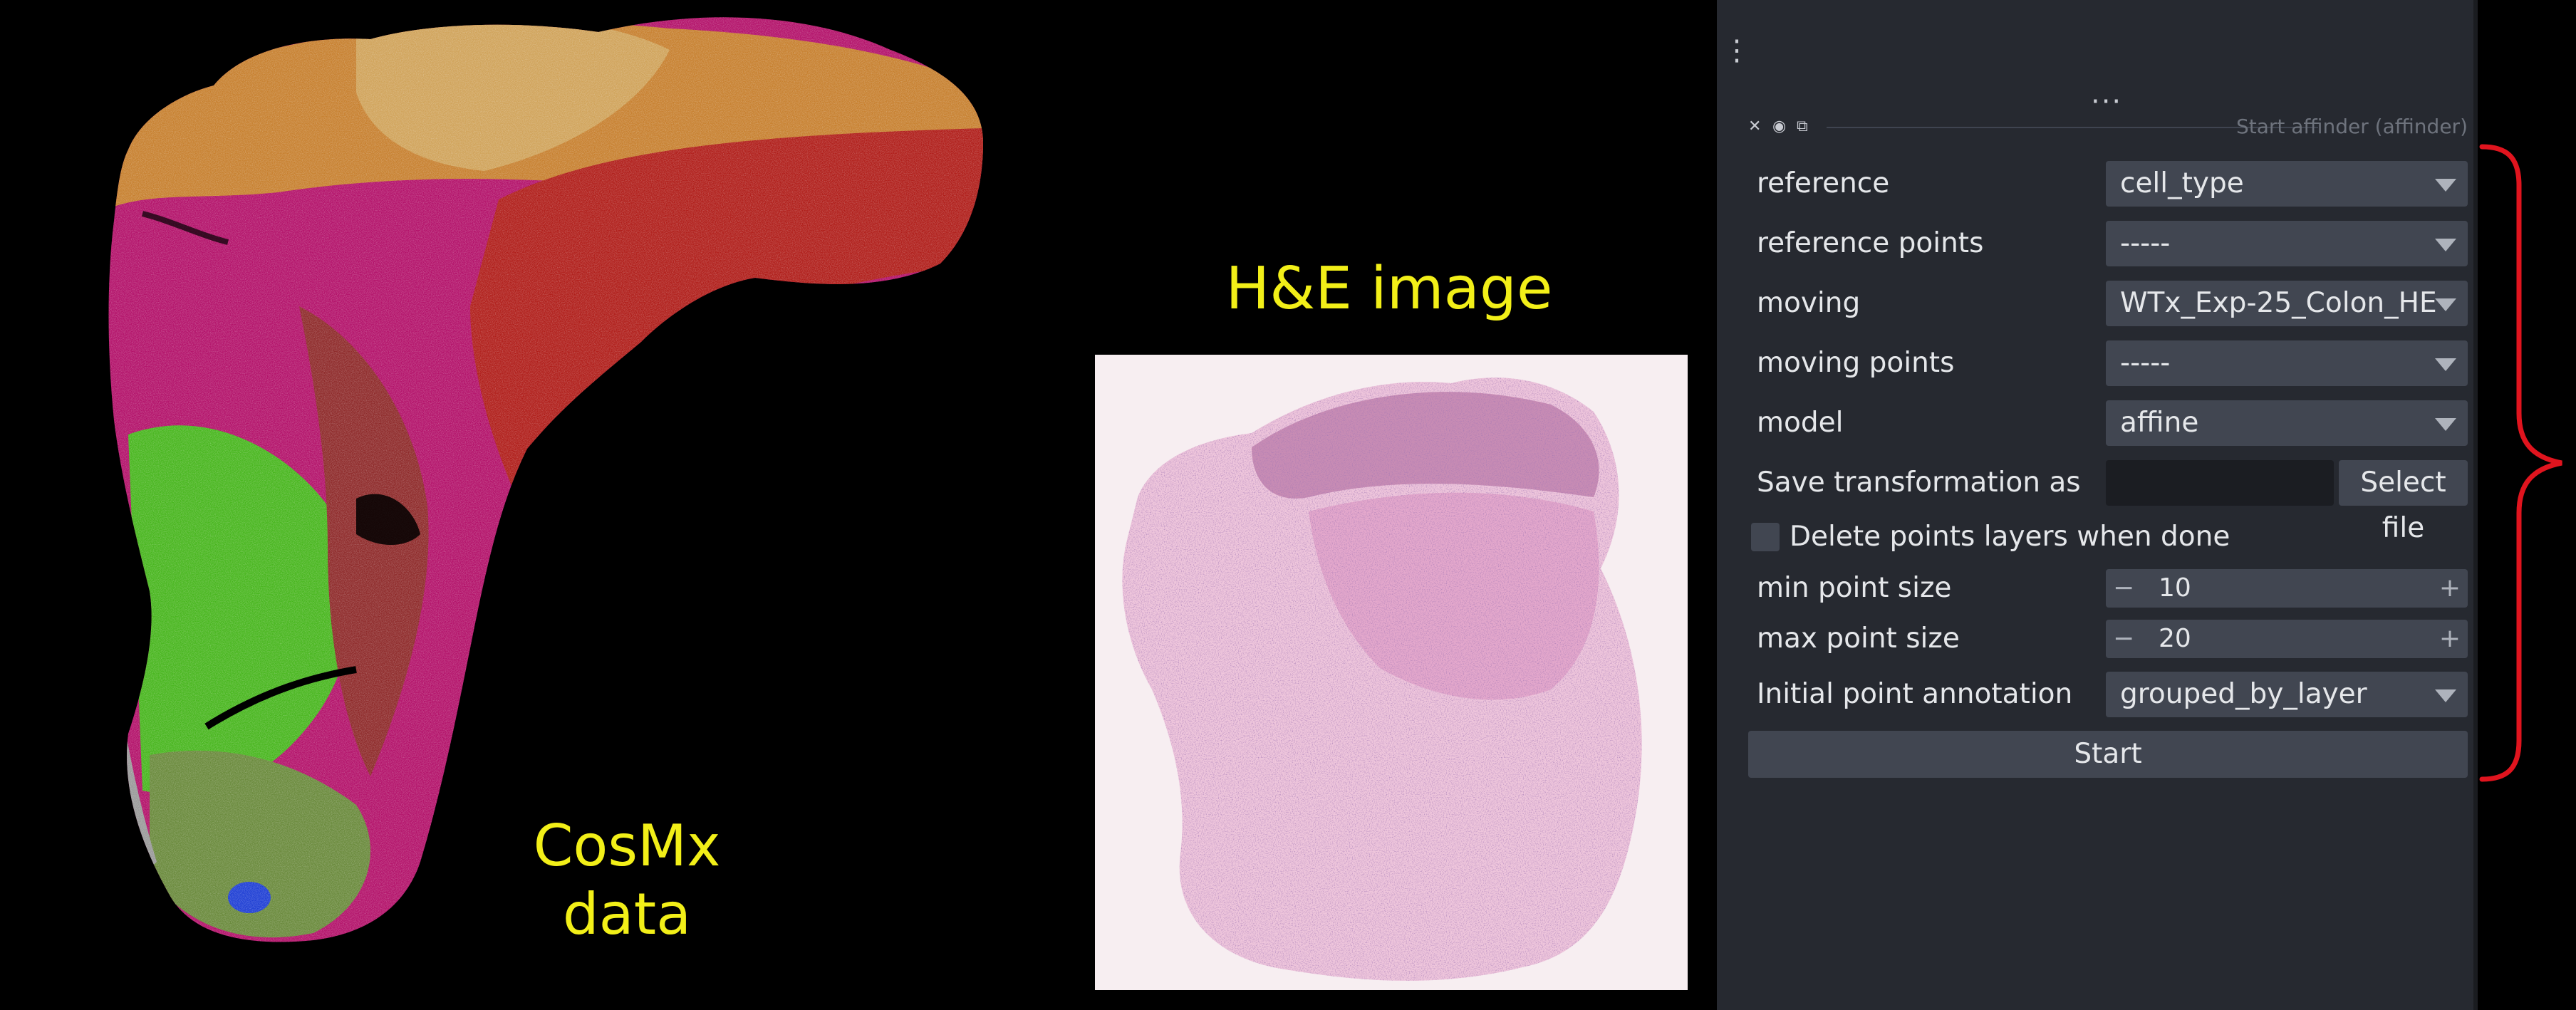 Image resolution: width=2576 pixels, height=1010 pixels. I want to click on min-point-size-spinbox: − 10 +, so click(2287, 588).